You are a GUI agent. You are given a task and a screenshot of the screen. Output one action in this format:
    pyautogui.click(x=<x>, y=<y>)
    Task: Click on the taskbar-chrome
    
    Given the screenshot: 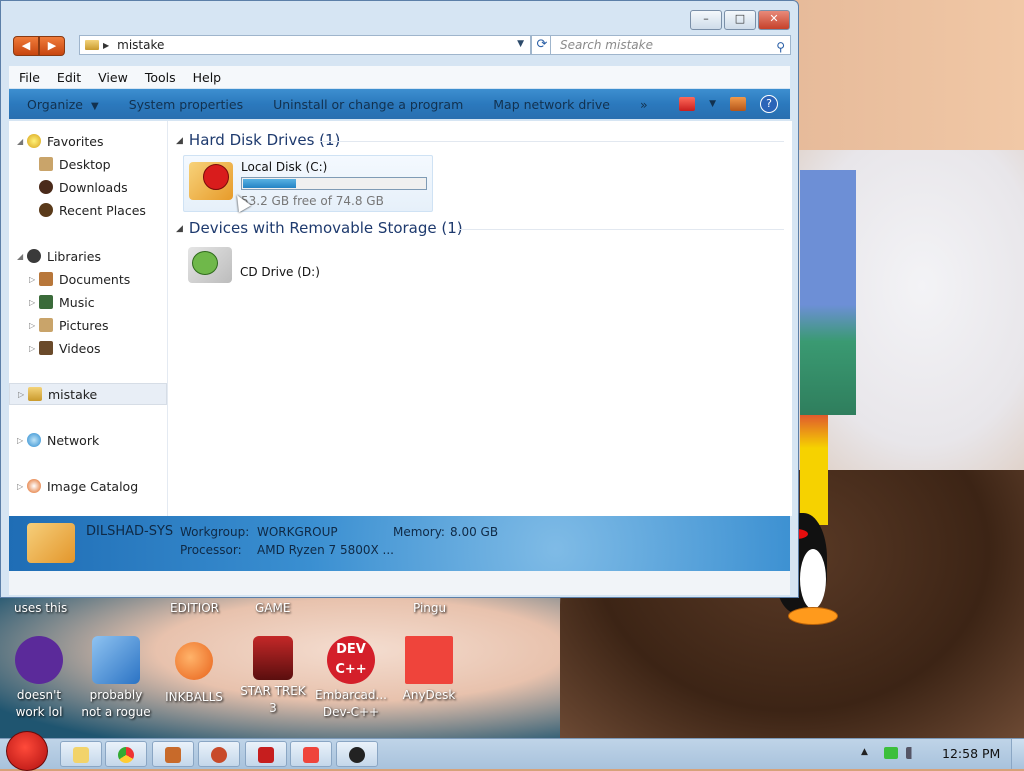 What is the action you would take?
    pyautogui.click(x=126, y=754)
    